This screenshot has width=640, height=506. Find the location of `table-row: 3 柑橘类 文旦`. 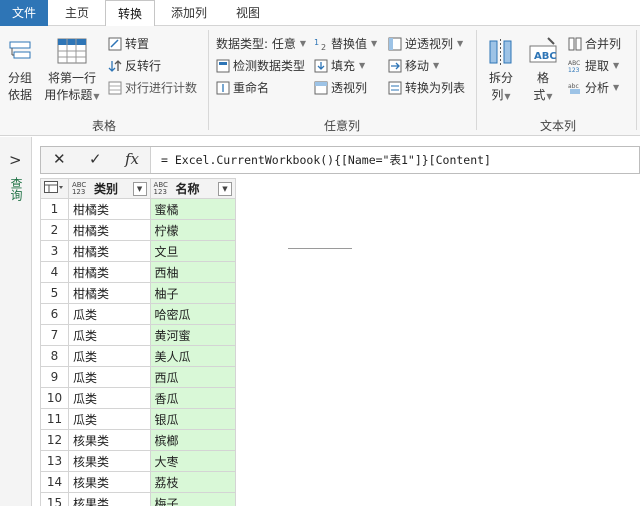

table-row: 3 柑橘类 文旦 is located at coordinates (138, 251).